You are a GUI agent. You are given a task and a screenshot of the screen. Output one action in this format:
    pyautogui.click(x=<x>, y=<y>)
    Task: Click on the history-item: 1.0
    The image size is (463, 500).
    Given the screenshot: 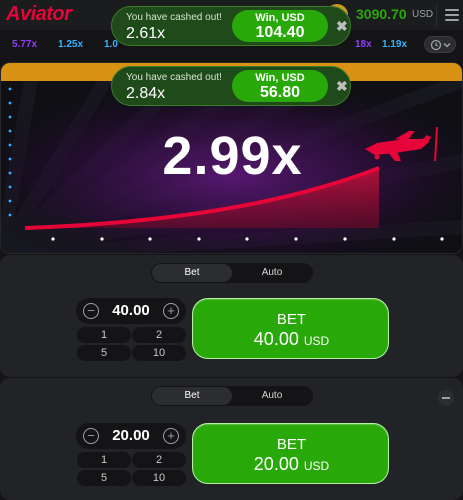 What is the action you would take?
    pyautogui.click(x=111, y=44)
    